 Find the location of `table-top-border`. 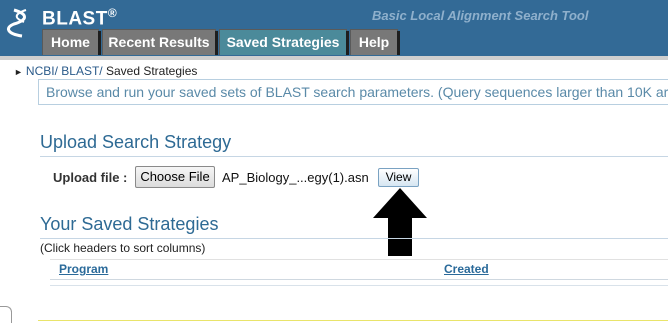

table-top-border is located at coordinates (359, 259).